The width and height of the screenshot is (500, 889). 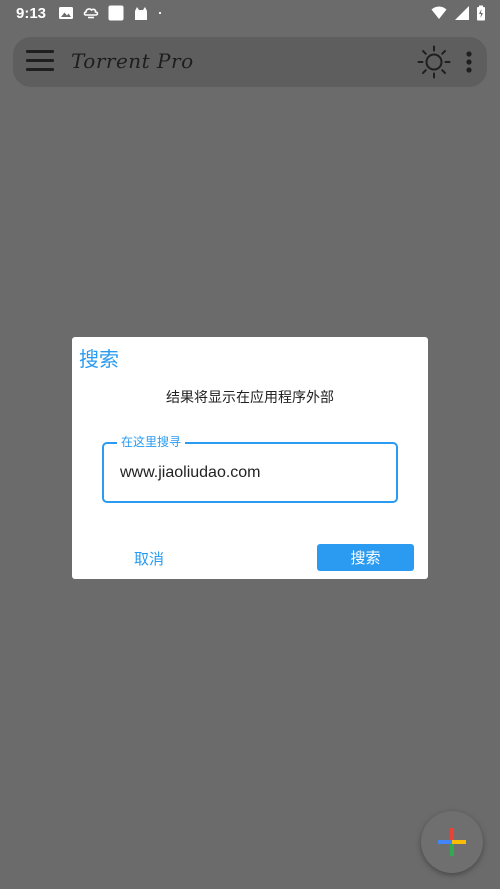 I want to click on more-vert-icon, so click(x=469, y=62).